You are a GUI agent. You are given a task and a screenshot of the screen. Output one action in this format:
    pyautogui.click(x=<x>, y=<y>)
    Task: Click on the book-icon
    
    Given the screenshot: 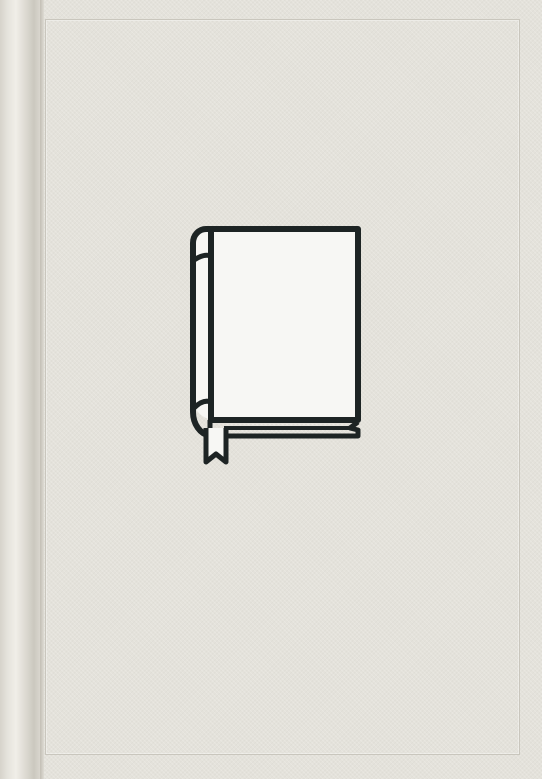 What is the action you would take?
    pyautogui.click(x=276, y=347)
    